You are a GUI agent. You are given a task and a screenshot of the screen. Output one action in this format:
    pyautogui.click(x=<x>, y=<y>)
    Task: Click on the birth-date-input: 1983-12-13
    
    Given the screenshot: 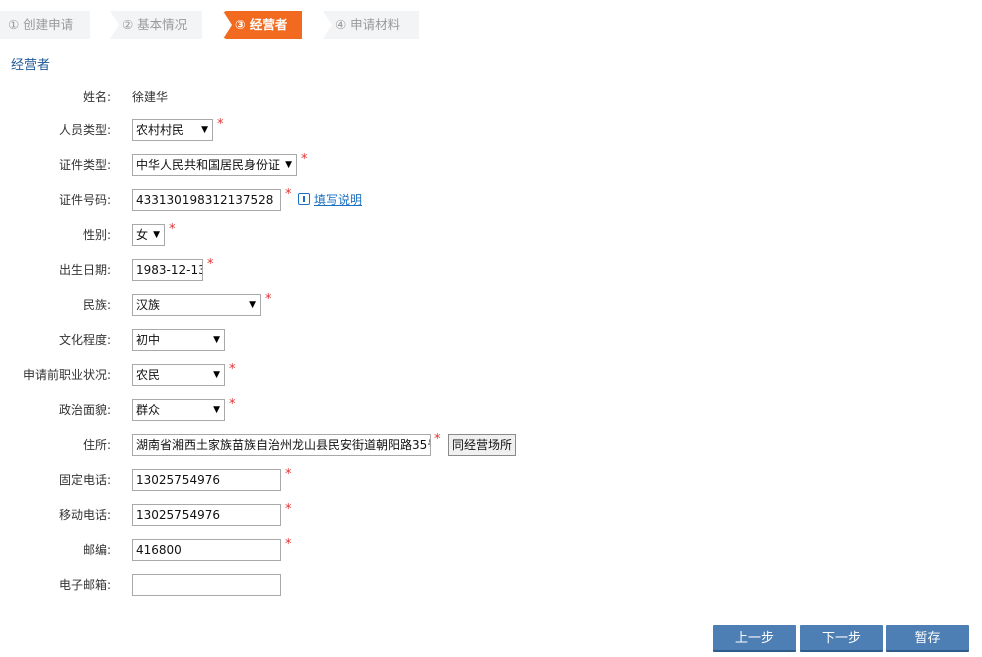 What is the action you would take?
    pyautogui.click(x=167, y=270)
    